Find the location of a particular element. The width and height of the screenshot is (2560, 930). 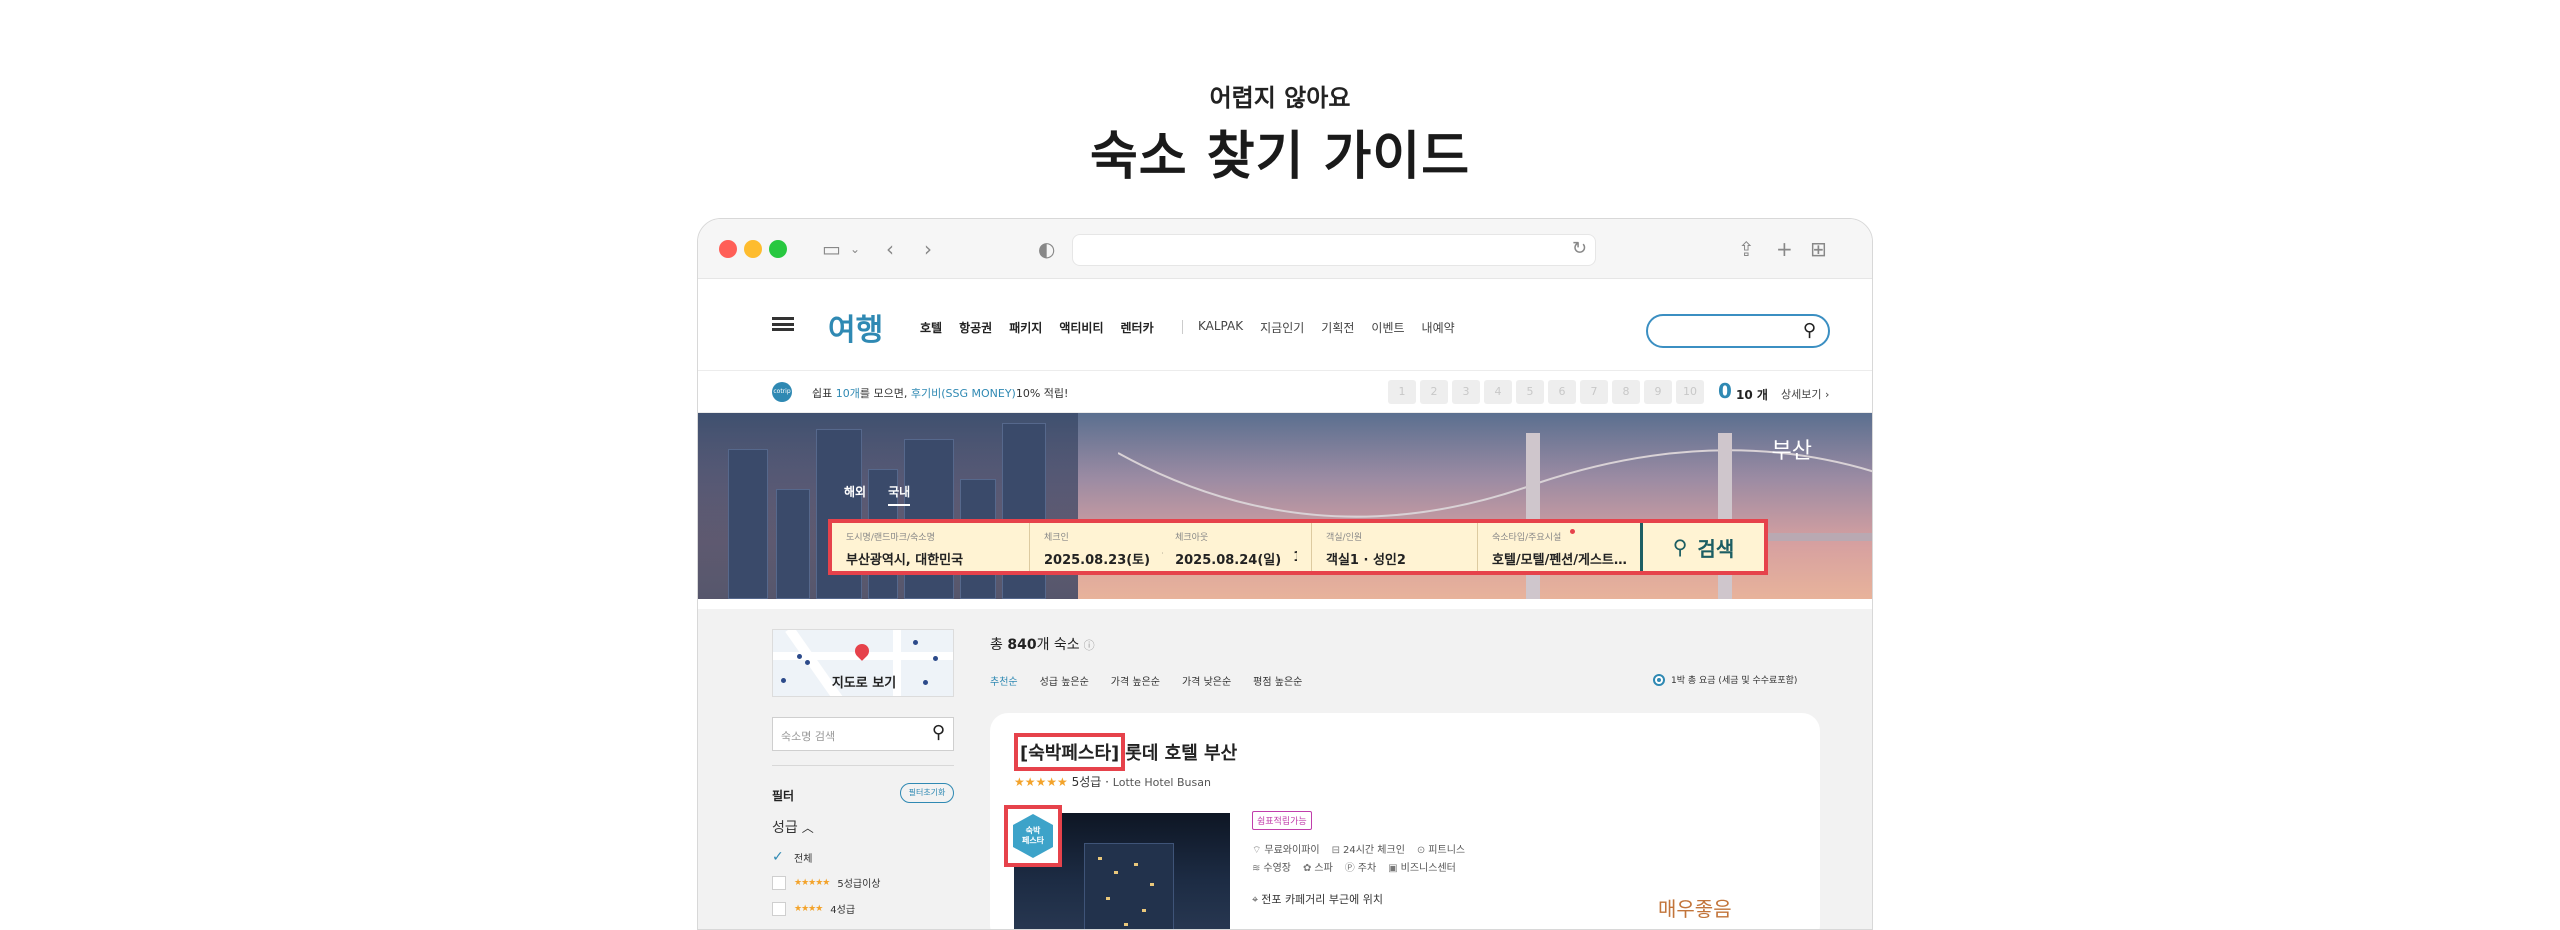

reload-icon: ↻ is located at coordinates (1579, 248).